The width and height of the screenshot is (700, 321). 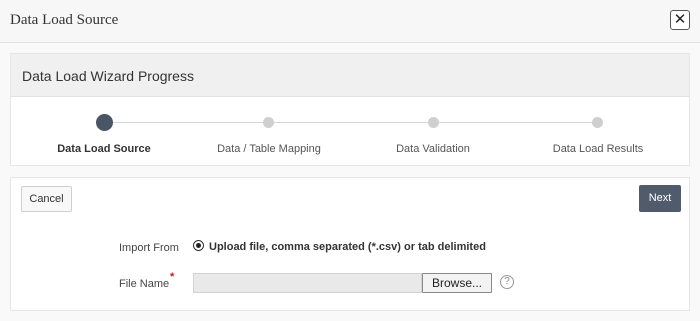 What do you see at coordinates (680, 20) in the screenshot?
I see `close-icon: ✕` at bounding box center [680, 20].